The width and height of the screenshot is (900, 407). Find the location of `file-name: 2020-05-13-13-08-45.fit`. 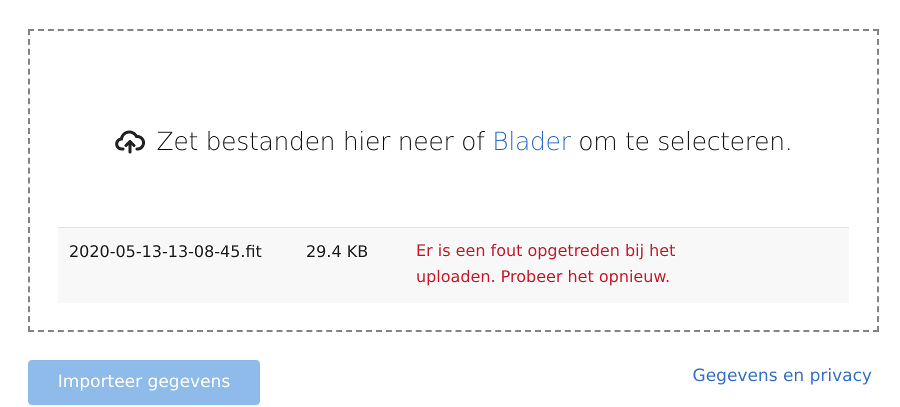

file-name: 2020-05-13-13-08-45.fit is located at coordinates (166, 252).